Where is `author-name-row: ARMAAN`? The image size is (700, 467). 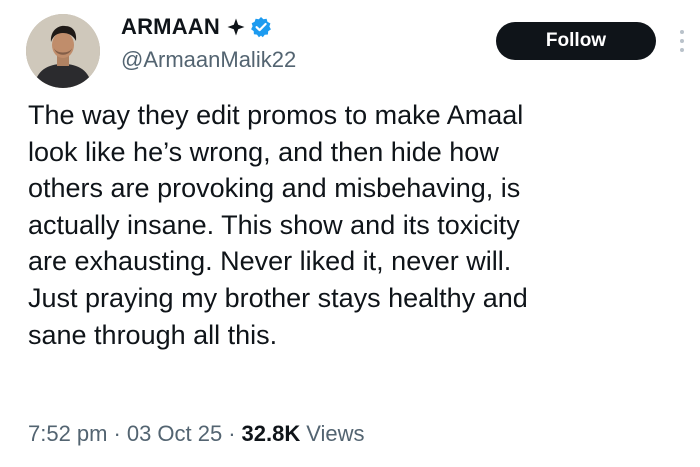 author-name-row: ARMAAN is located at coordinates (196, 27).